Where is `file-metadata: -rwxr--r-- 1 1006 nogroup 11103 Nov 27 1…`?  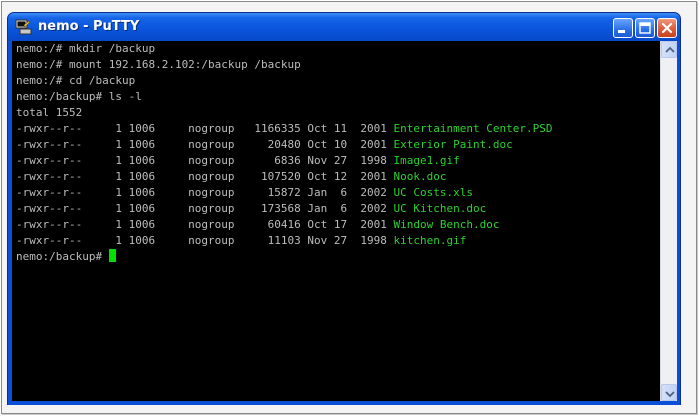
file-metadata: -rwxr--r-- 1 1006 nogroup 11103 Nov 27 1… is located at coordinates (205, 240).